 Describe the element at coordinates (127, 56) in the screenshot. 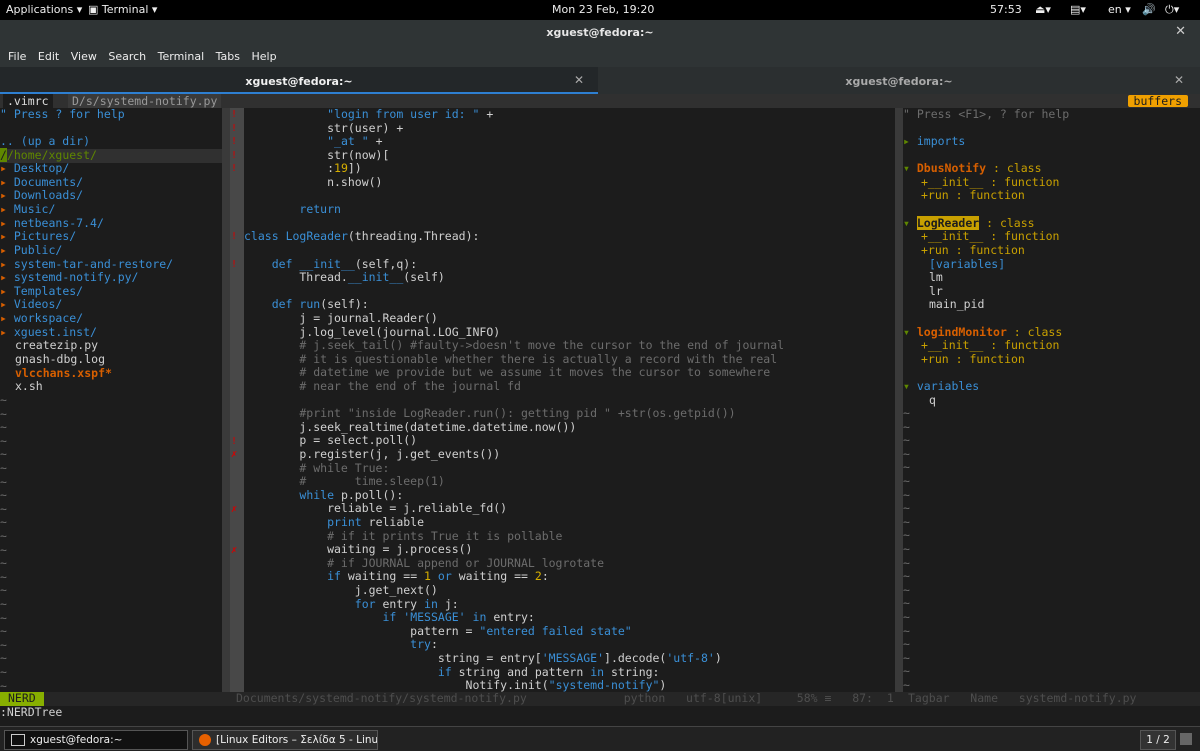

I see `menu-search: Search` at that location.